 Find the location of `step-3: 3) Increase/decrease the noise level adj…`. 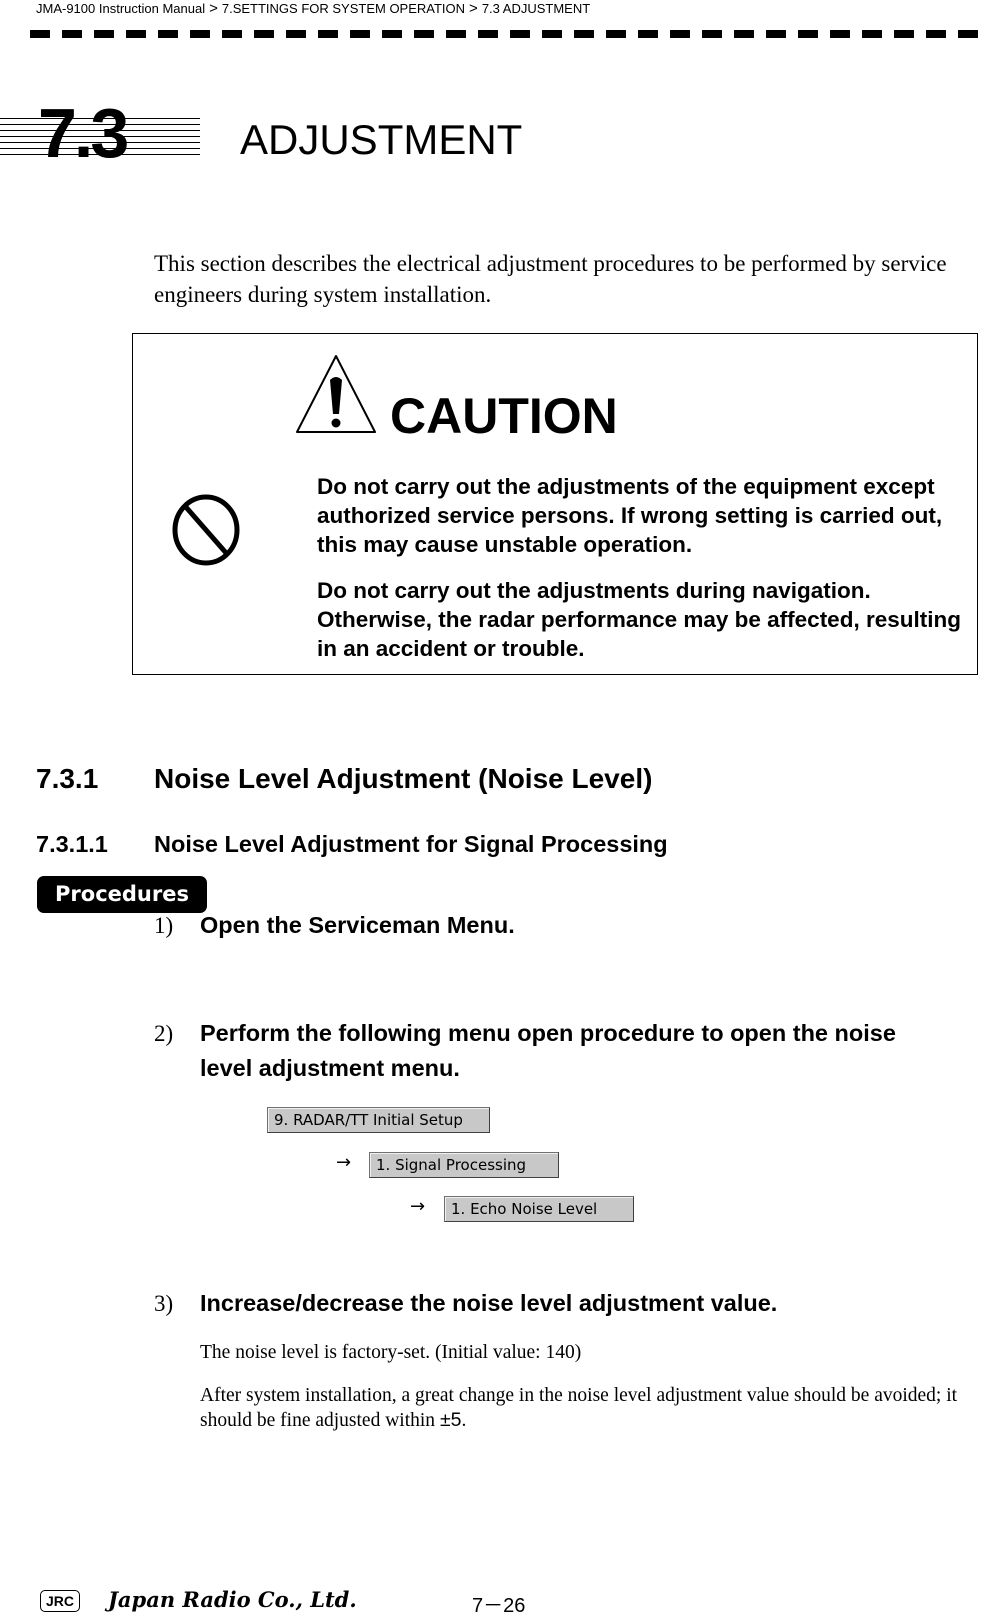

step-3: 3) Increase/decrease the noise level adj… is located at coordinates (554, 1303).